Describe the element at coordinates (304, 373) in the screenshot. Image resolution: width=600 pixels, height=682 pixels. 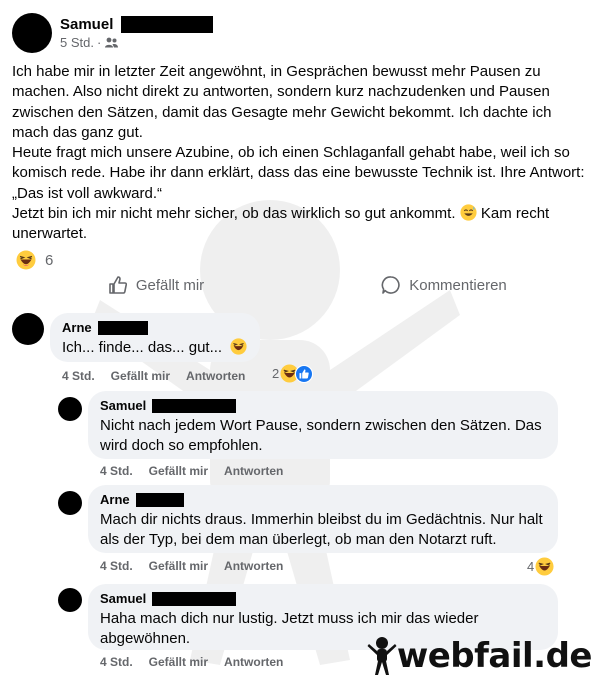
I see `like-reaction-icon` at that location.